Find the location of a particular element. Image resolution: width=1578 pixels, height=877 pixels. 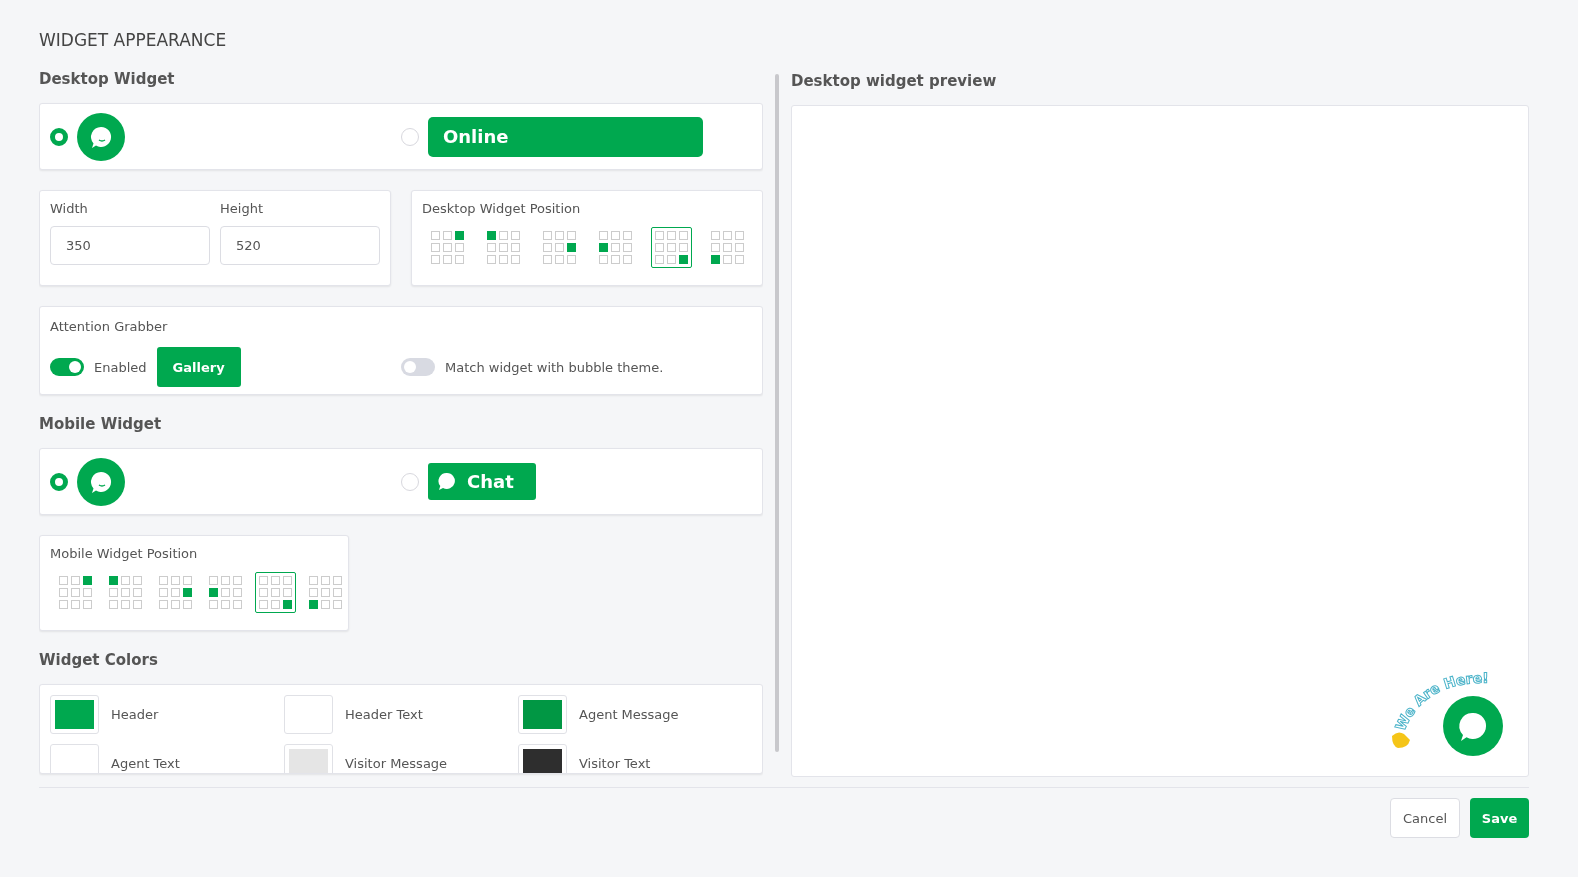

match-theme-label: Match widget with bubble theme. is located at coordinates (554, 367).